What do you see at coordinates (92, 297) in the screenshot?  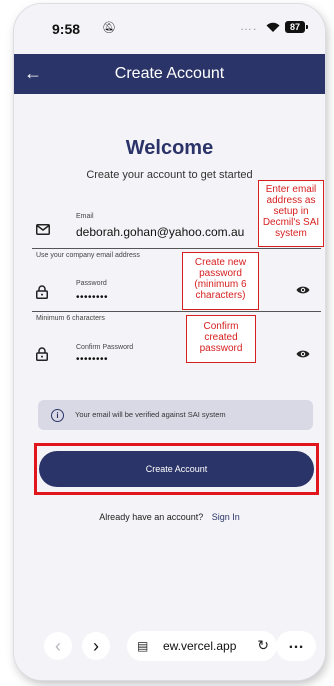 I see `password-input: ••••••••` at bounding box center [92, 297].